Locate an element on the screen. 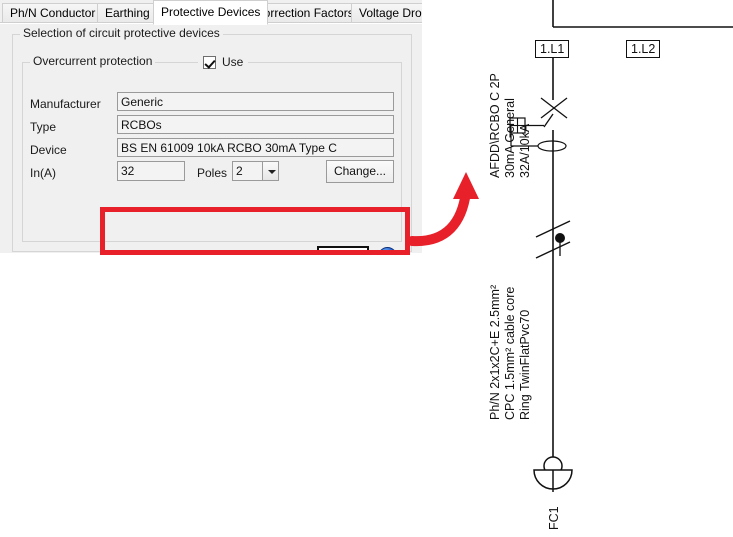 The image size is (733, 537). busbar-label-l2: 1.L2 is located at coordinates (643, 49).